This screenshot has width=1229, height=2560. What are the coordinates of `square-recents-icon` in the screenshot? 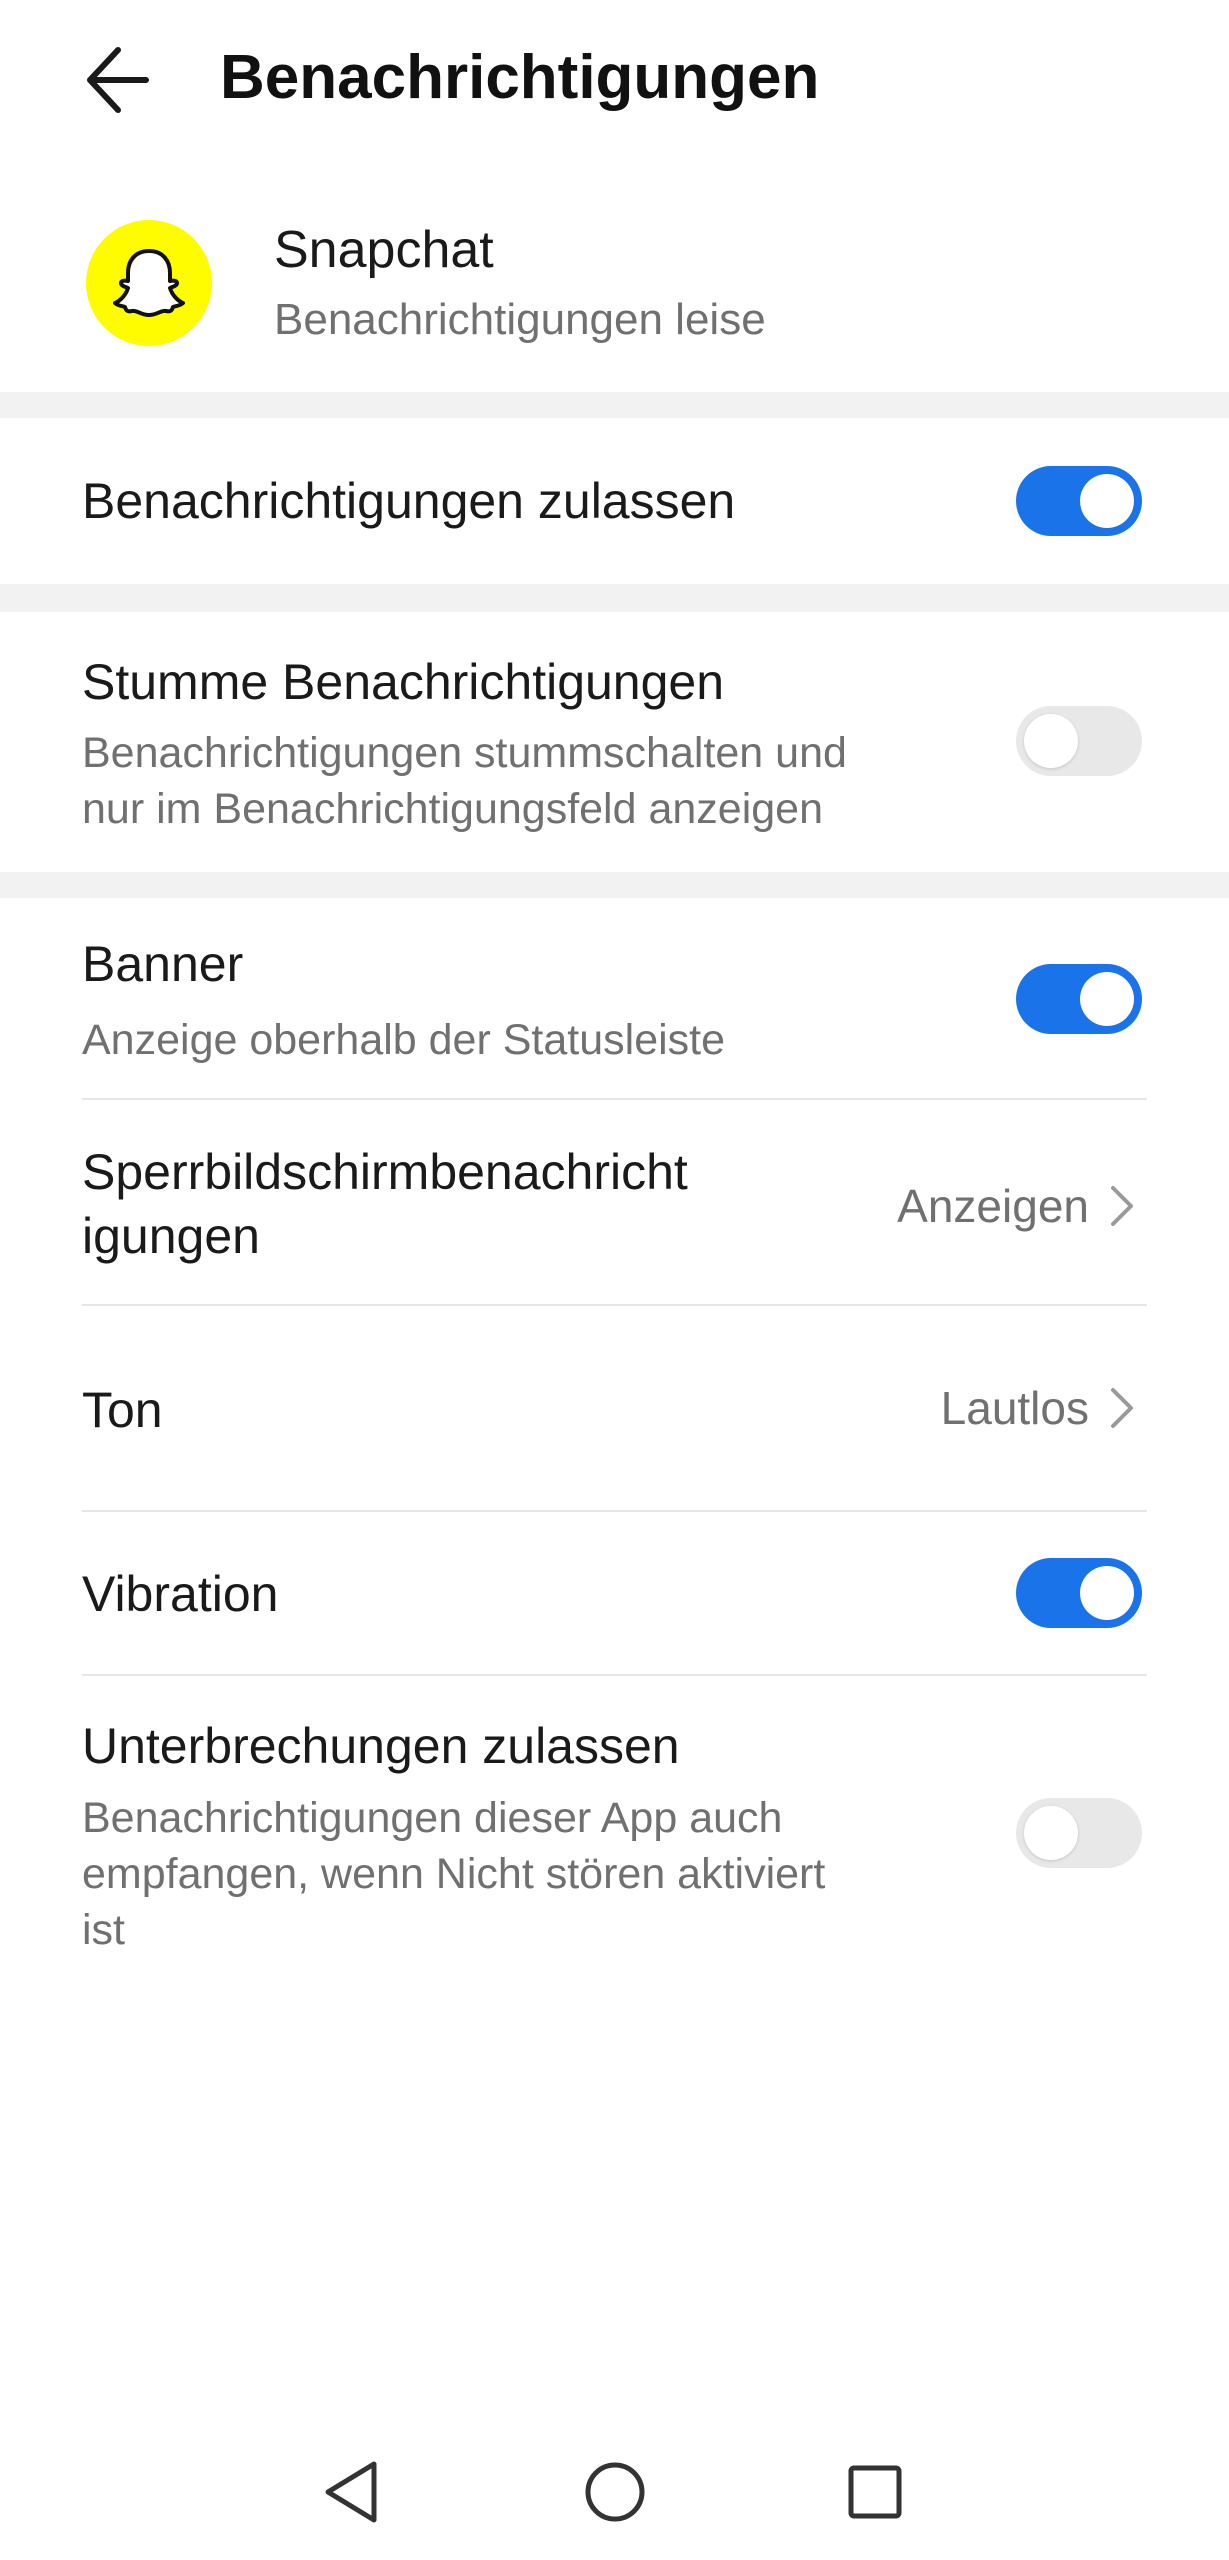 It's located at (875, 2492).